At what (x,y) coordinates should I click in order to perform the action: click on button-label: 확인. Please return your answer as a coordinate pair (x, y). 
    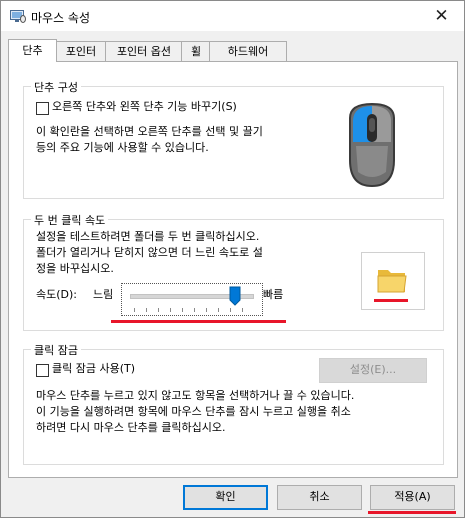
    Looking at the image, I should click on (225, 496).